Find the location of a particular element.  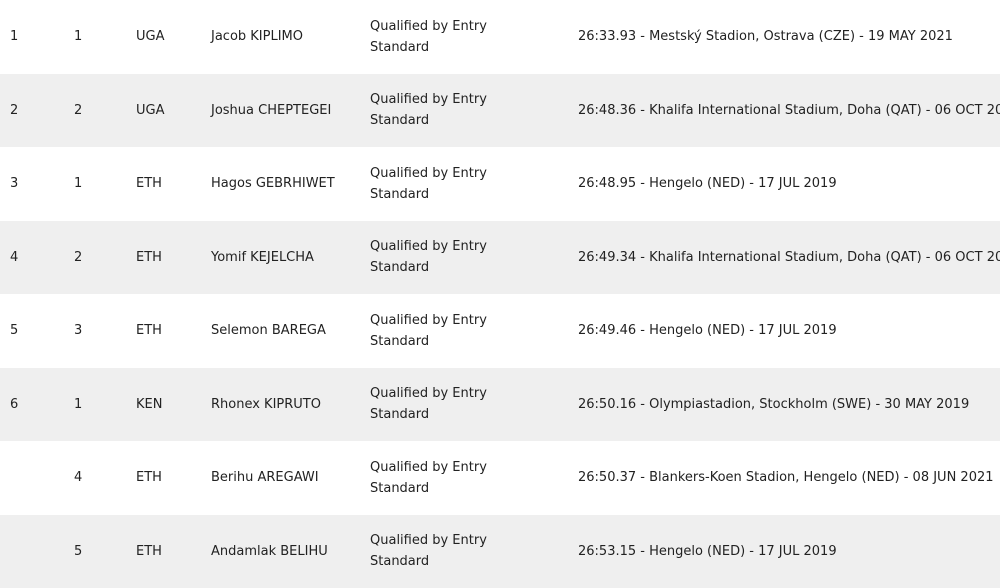

performance: 26:48.95 - Hengelo (NED) - 17 JUL 2019 is located at coordinates (707, 183).